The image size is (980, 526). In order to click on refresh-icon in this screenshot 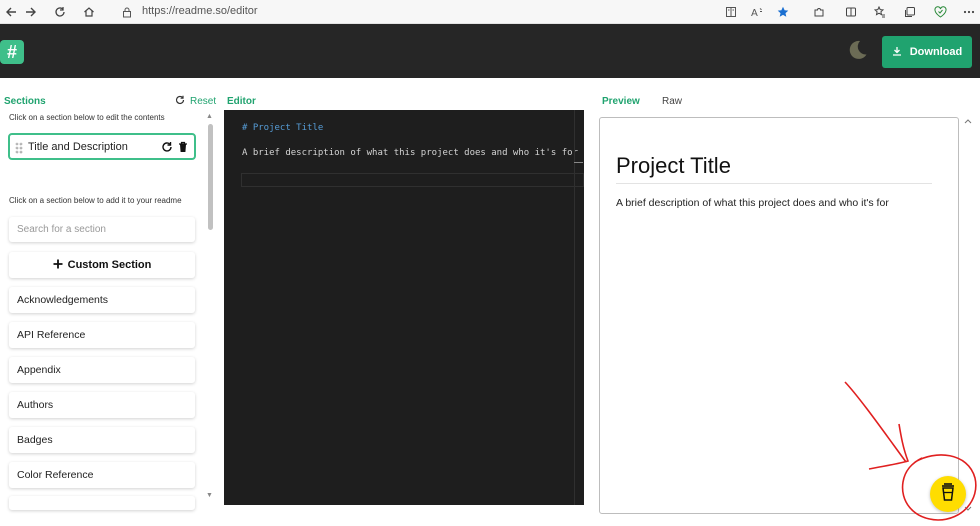, I will do `click(180, 101)`.